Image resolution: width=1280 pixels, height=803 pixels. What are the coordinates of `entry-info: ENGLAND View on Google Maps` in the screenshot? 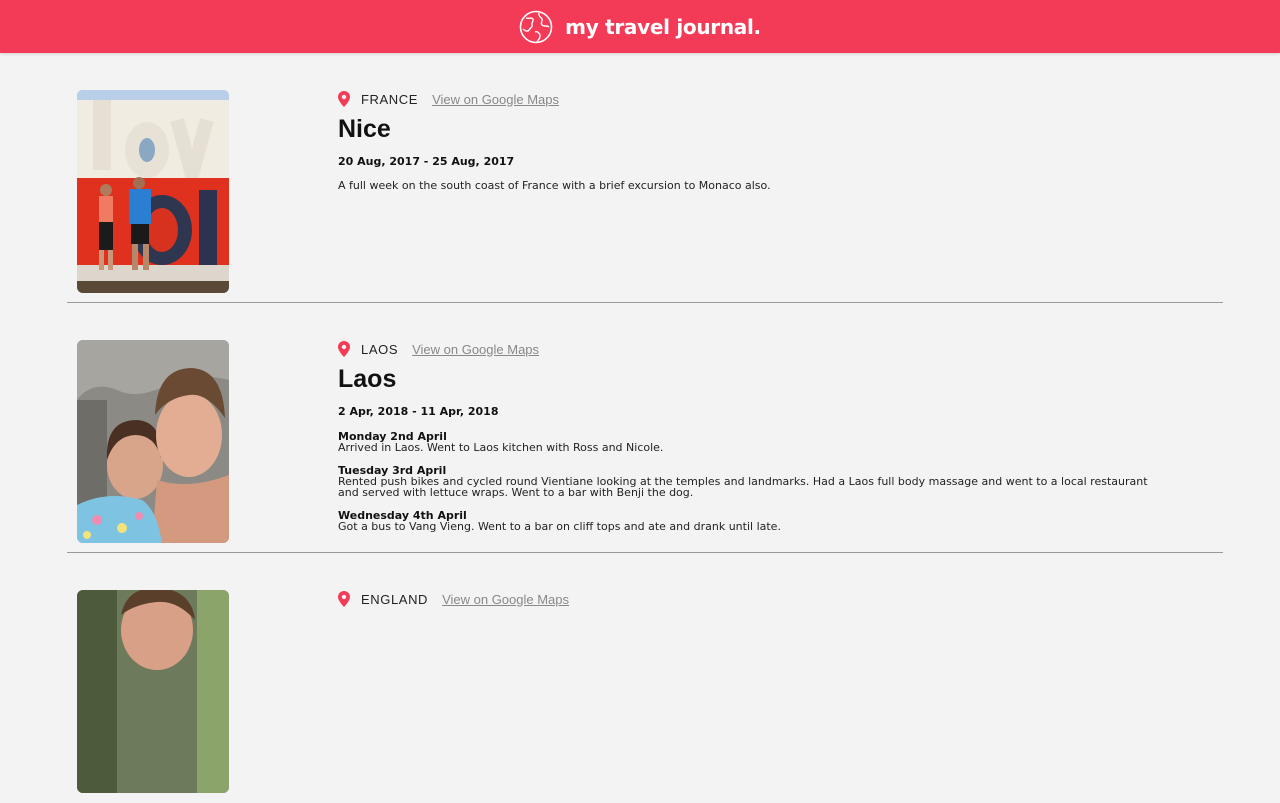 It's located at (748, 599).